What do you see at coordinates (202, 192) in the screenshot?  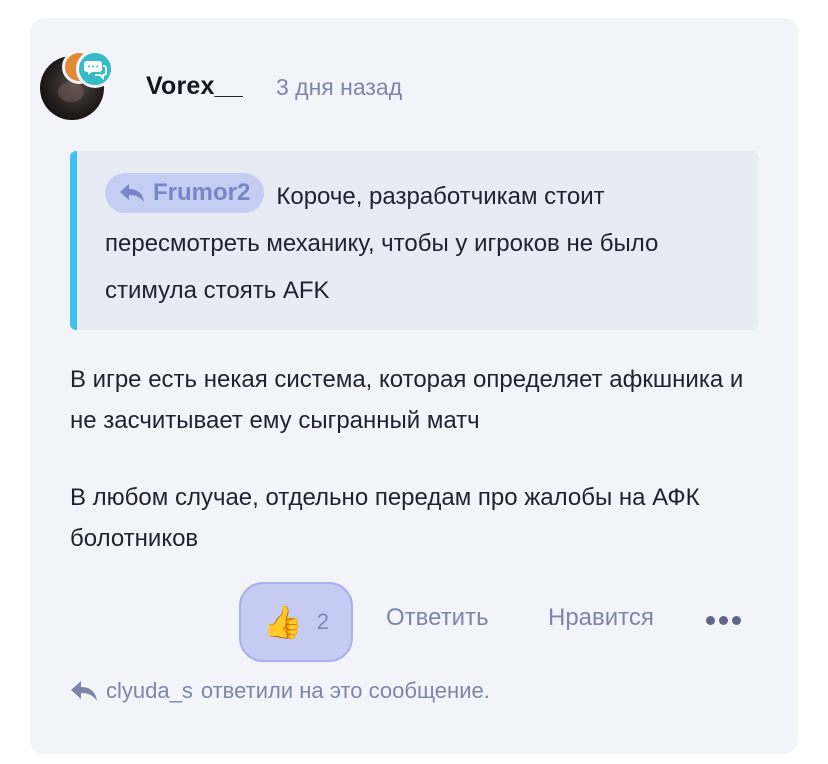 I see `quote-author-name: Frumor2` at bounding box center [202, 192].